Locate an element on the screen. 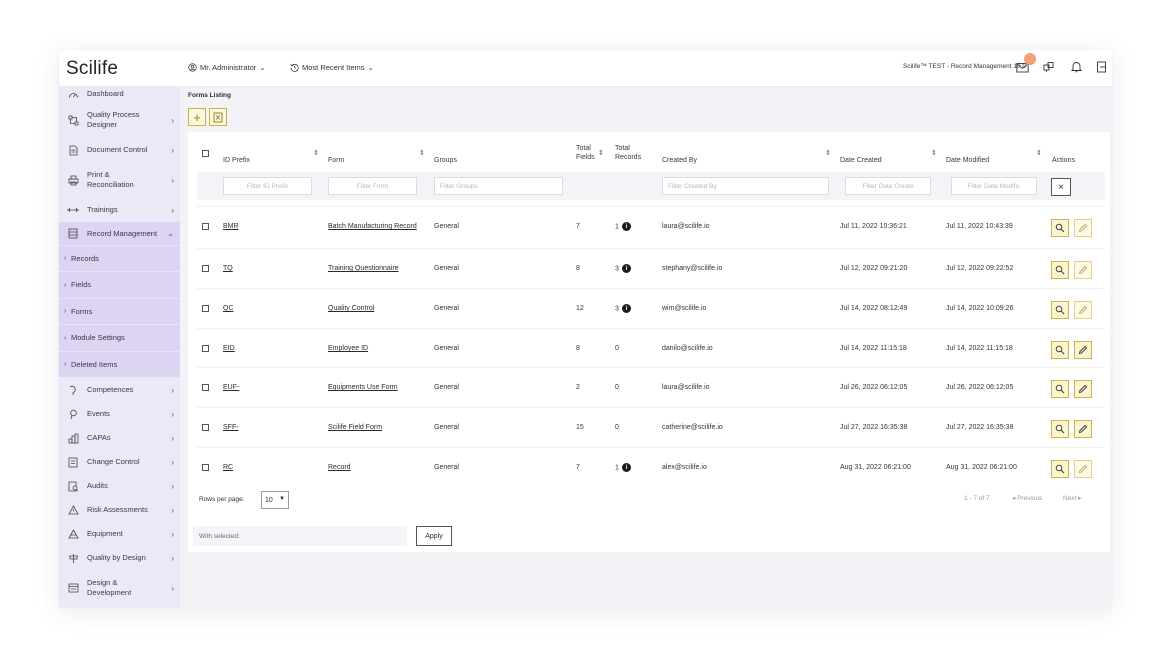  column-header-date-modified: Date Modified is located at coordinates (967, 160).